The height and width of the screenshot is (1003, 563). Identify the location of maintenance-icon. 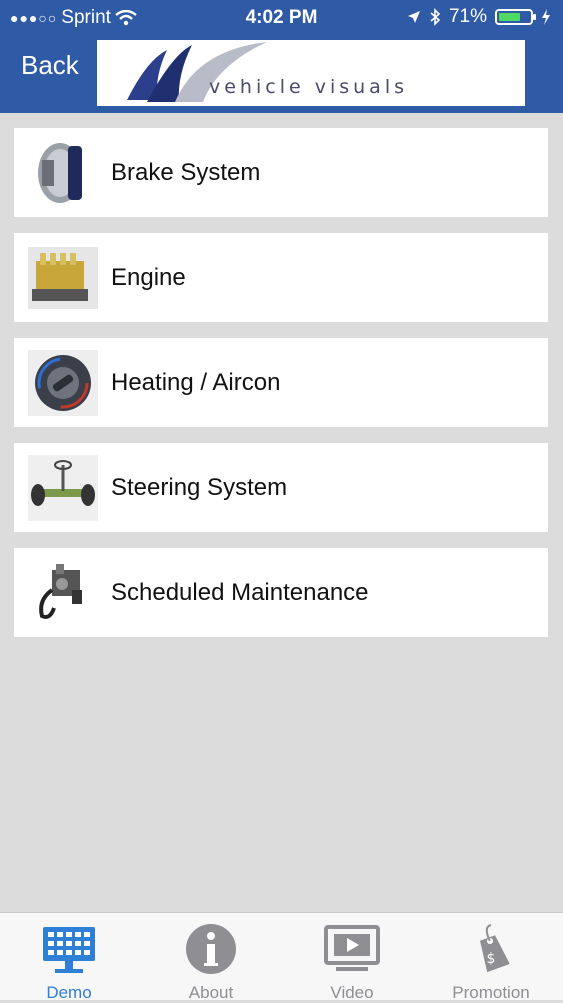
(63, 593).